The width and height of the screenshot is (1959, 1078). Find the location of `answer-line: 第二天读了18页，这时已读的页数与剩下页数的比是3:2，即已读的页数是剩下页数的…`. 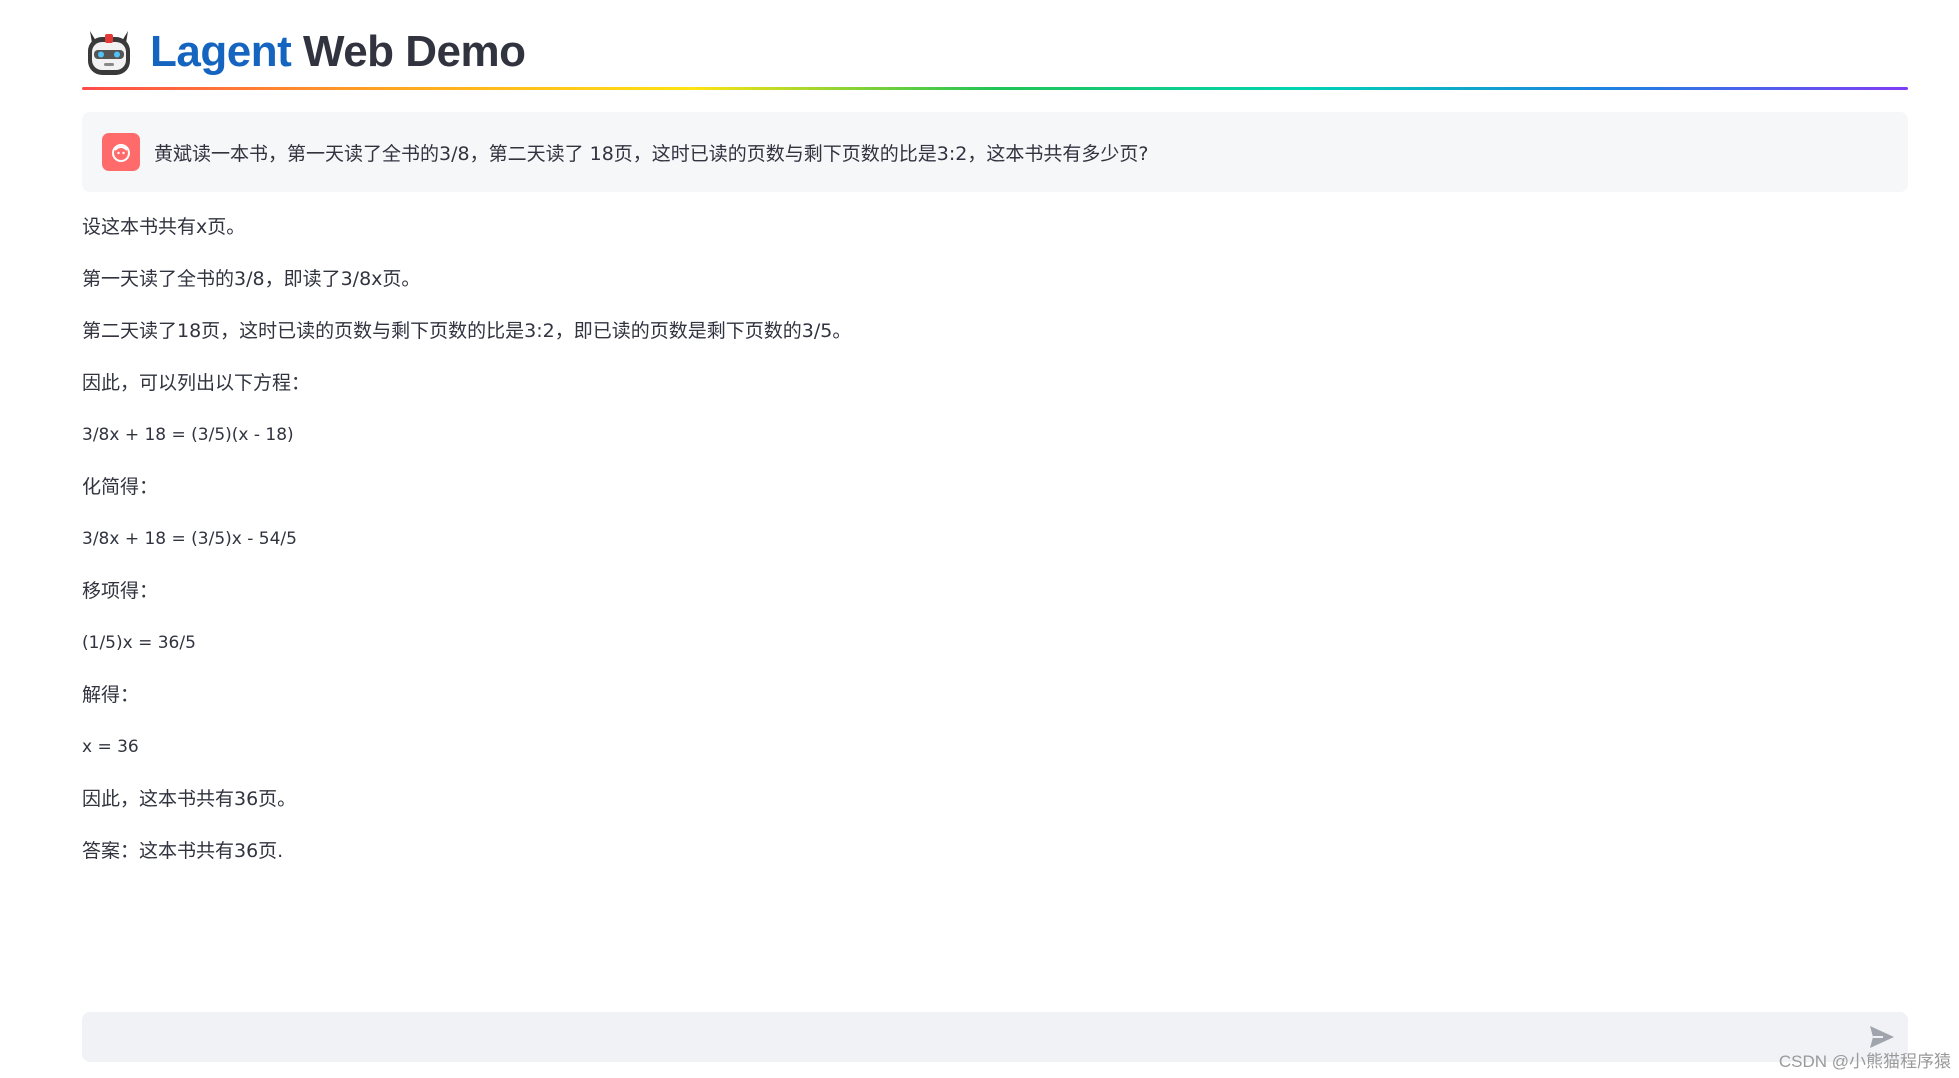

answer-line: 第二天读了18页，这时已读的页数与剩下页数的比是3:2，即已读的页数是剩下页数的… is located at coordinates (467, 331).